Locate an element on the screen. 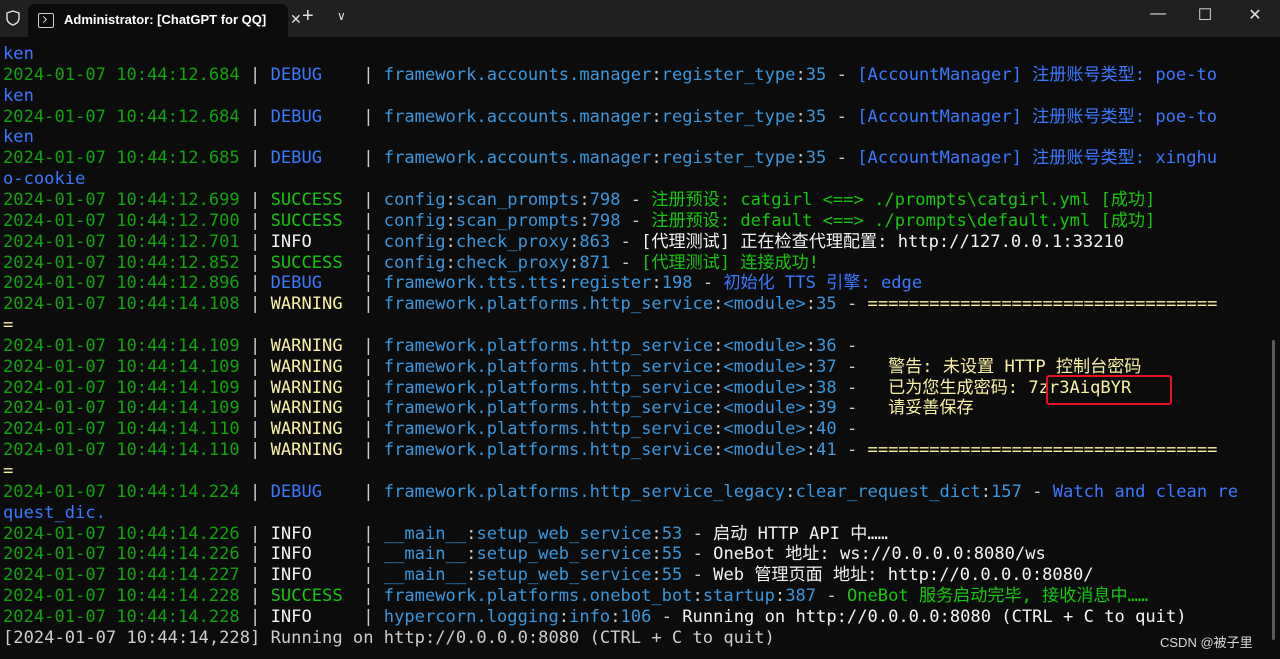  log-segment: quest_dic. is located at coordinates (54, 512).